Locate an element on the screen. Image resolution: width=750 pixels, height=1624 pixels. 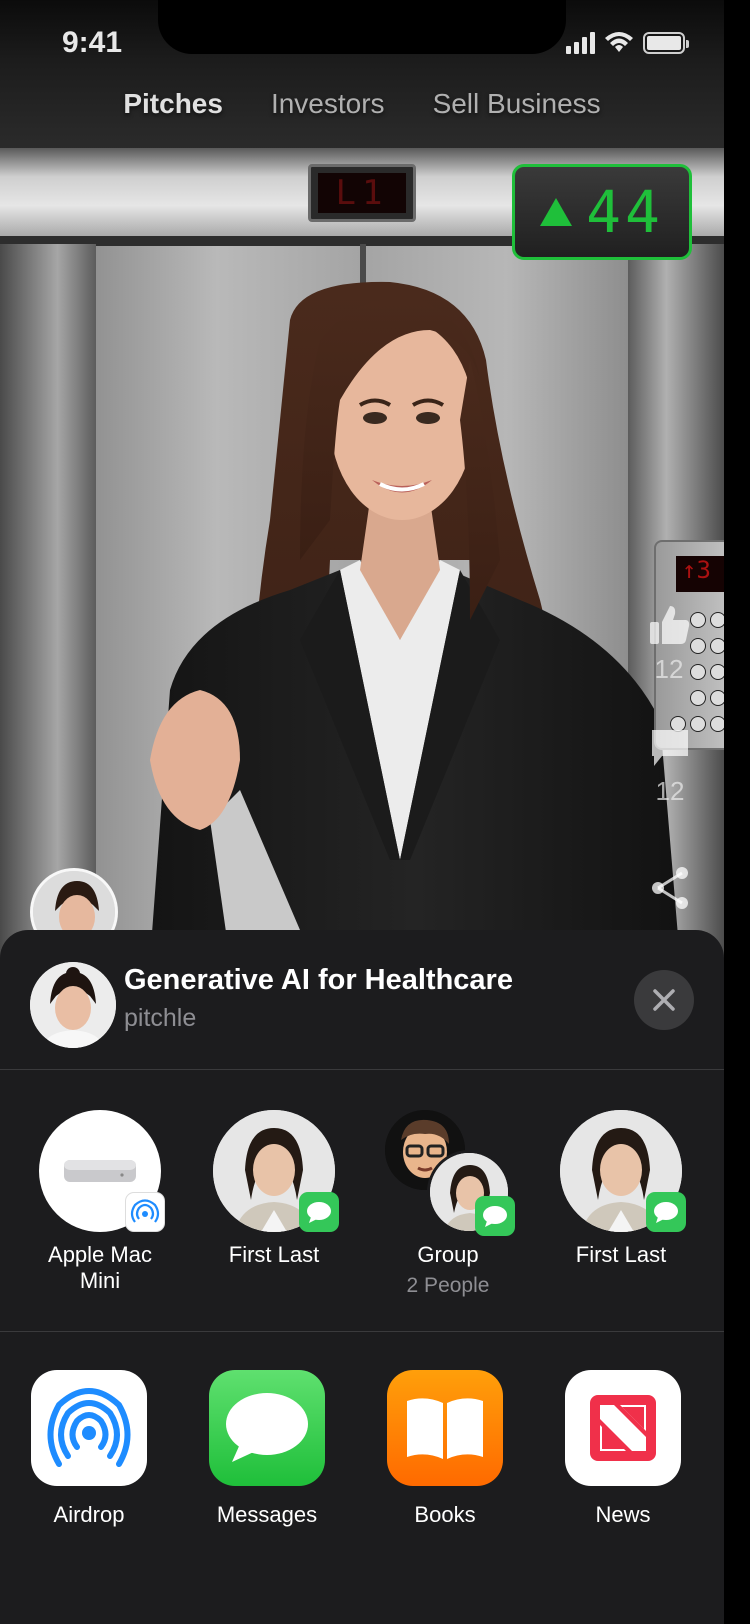
elevator-floor-display: L1 is located at coordinates (362, 193).